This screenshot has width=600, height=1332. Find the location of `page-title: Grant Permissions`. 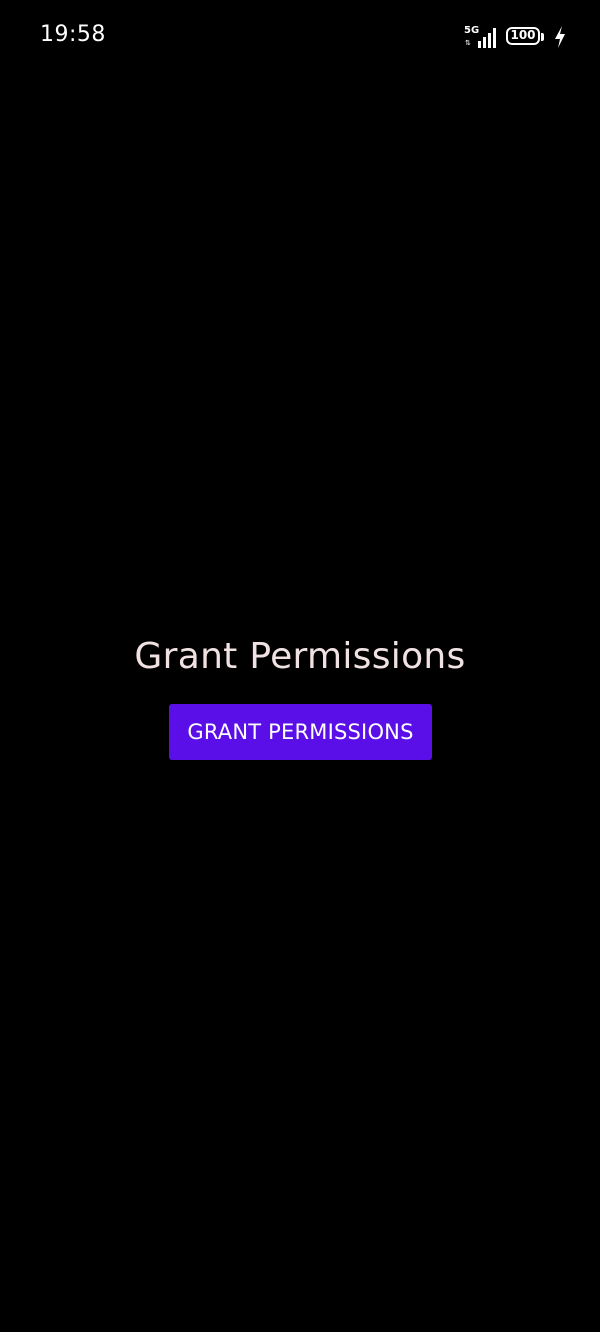

page-title: Grant Permissions is located at coordinates (300, 656).